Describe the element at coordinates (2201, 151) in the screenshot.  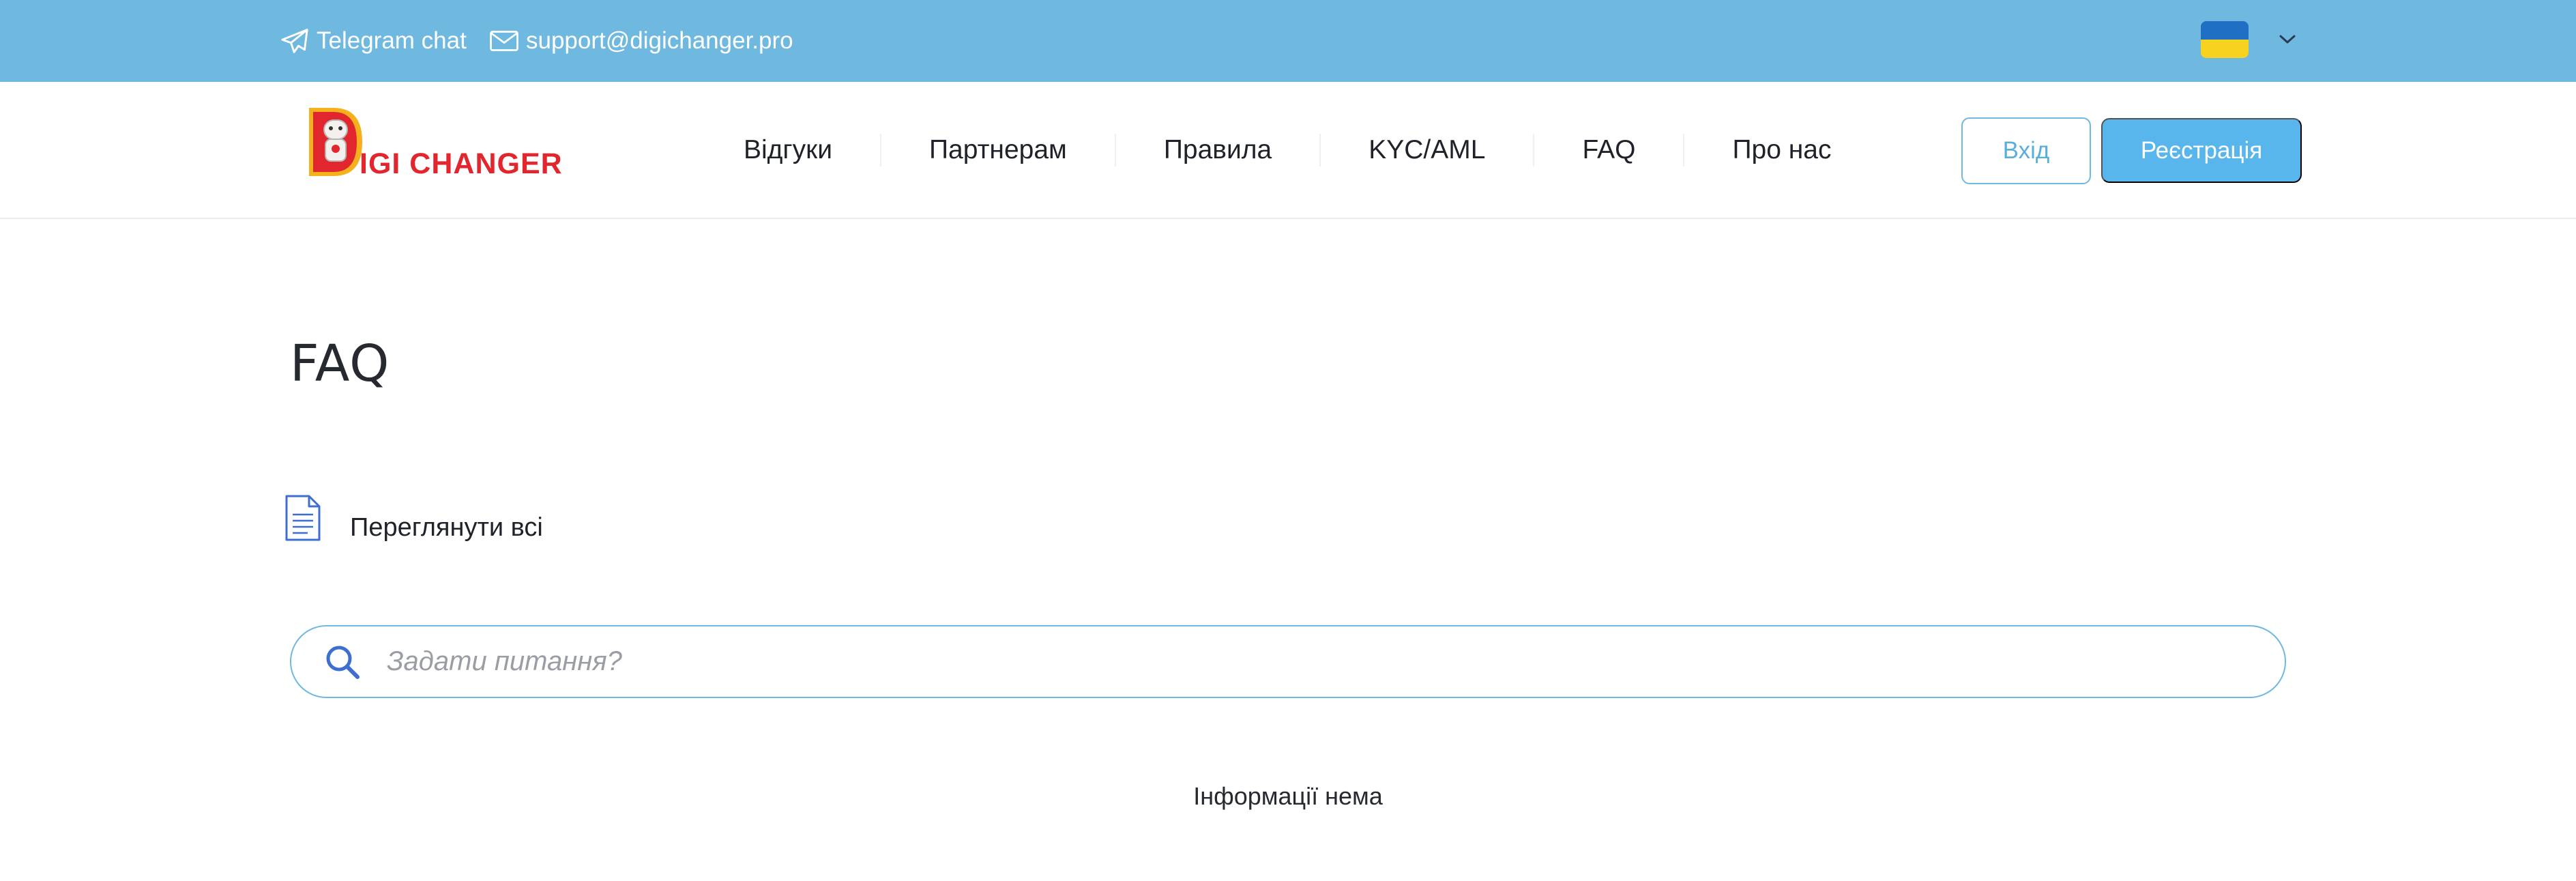
I see `register-button: Реєстрація` at that location.